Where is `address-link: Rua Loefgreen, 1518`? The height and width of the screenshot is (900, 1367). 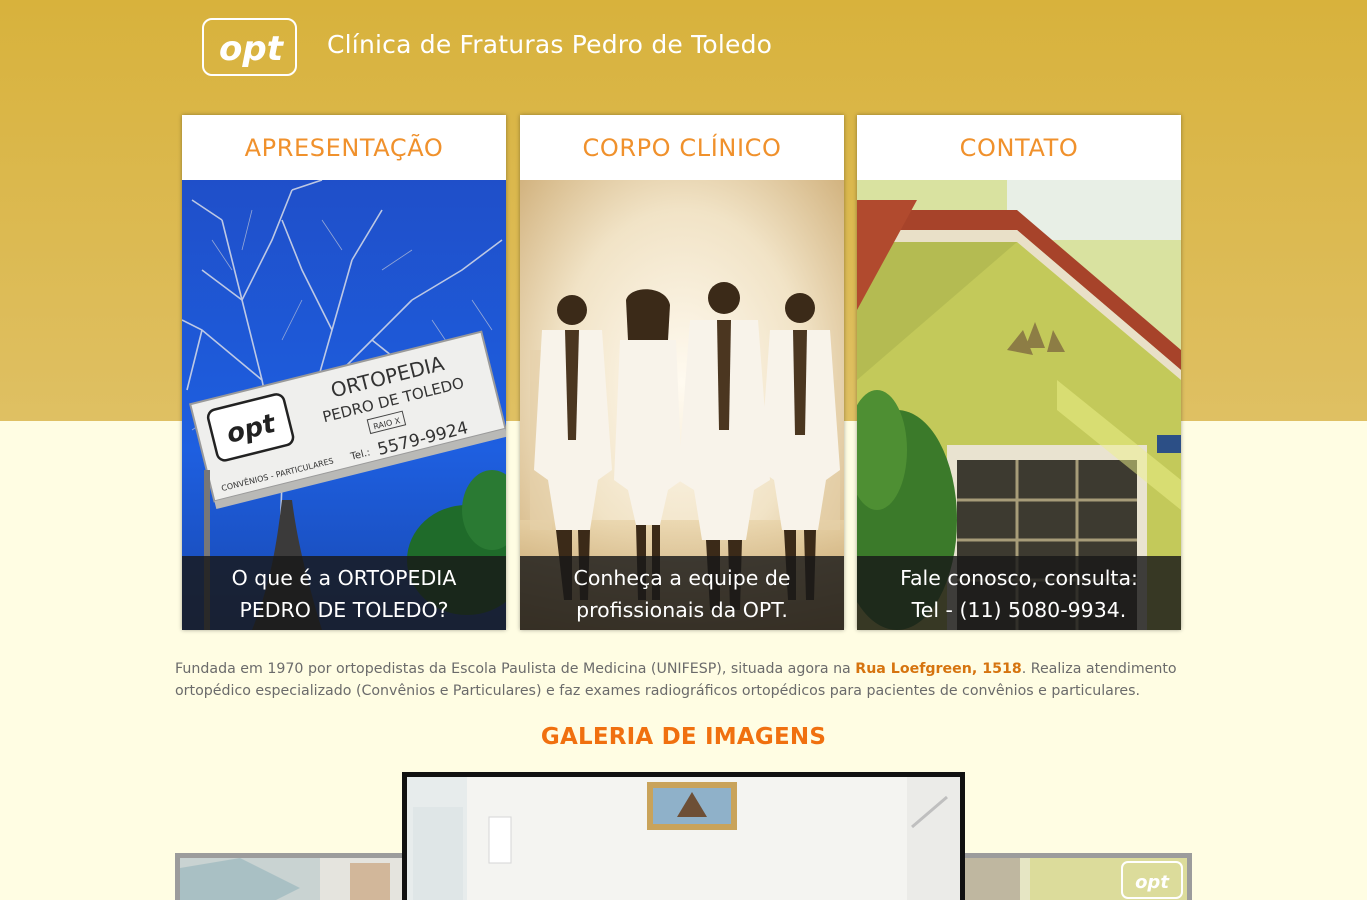 address-link: Rua Loefgreen, 1518 is located at coordinates (938, 669).